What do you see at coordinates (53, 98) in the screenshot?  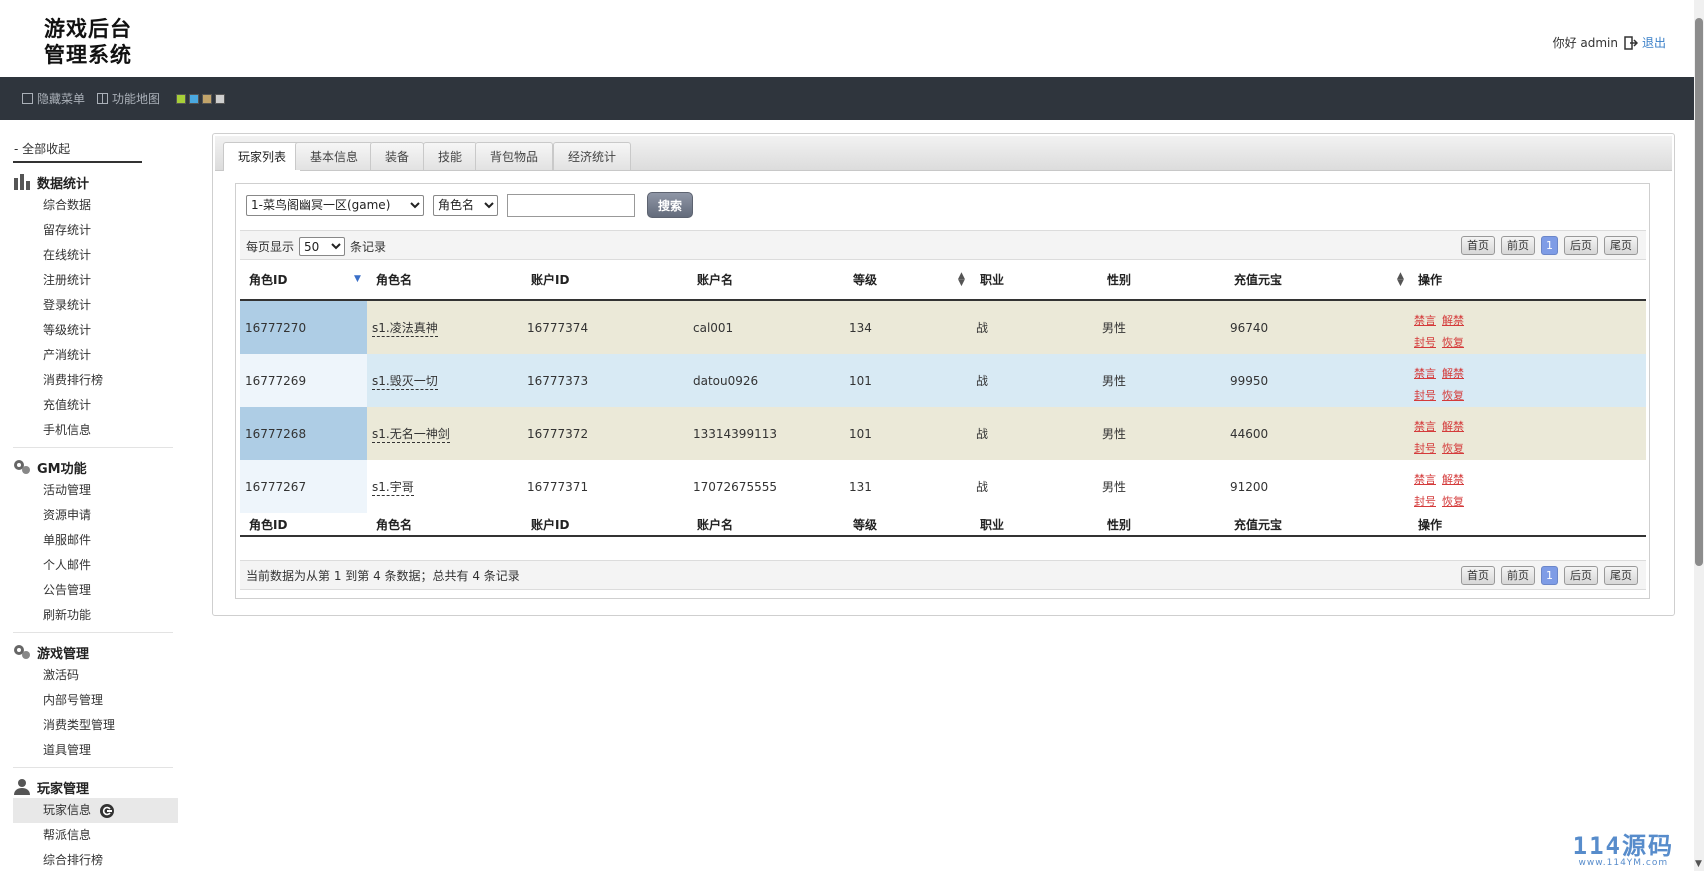 I see `hide-menu-button: 隐藏菜单` at bounding box center [53, 98].